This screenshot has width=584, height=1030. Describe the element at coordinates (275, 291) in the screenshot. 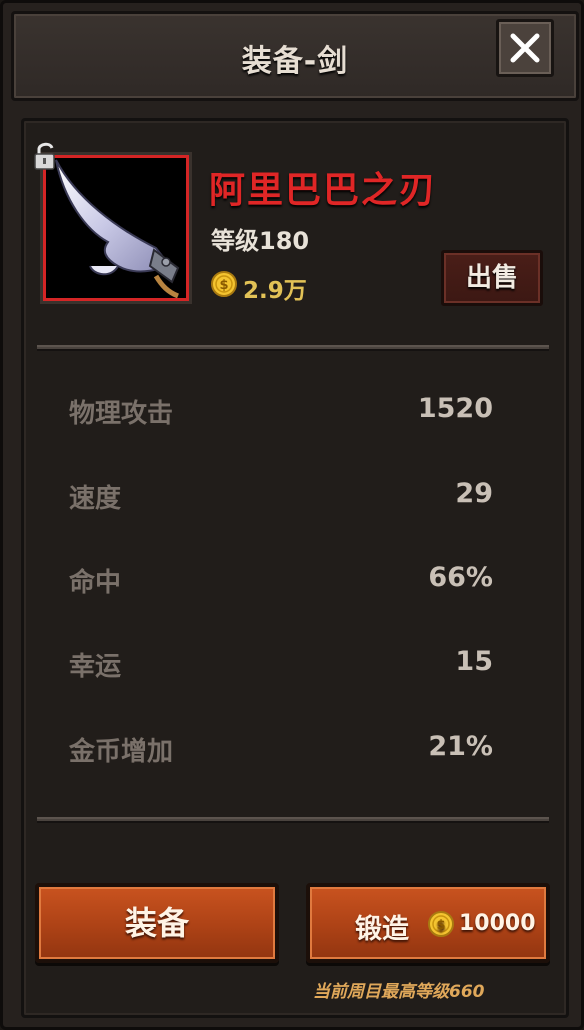

I see `item-price: 2.9万` at that location.